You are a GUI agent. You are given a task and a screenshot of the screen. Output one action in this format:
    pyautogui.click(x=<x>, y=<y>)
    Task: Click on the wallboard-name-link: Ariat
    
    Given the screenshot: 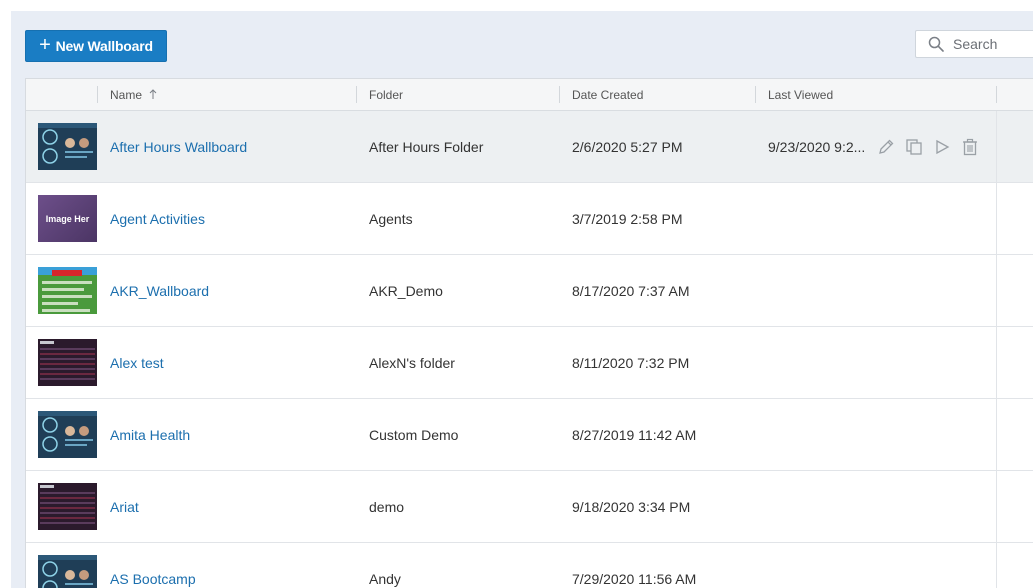 What is the action you would take?
    pyautogui.click(x=124, y=507)
    